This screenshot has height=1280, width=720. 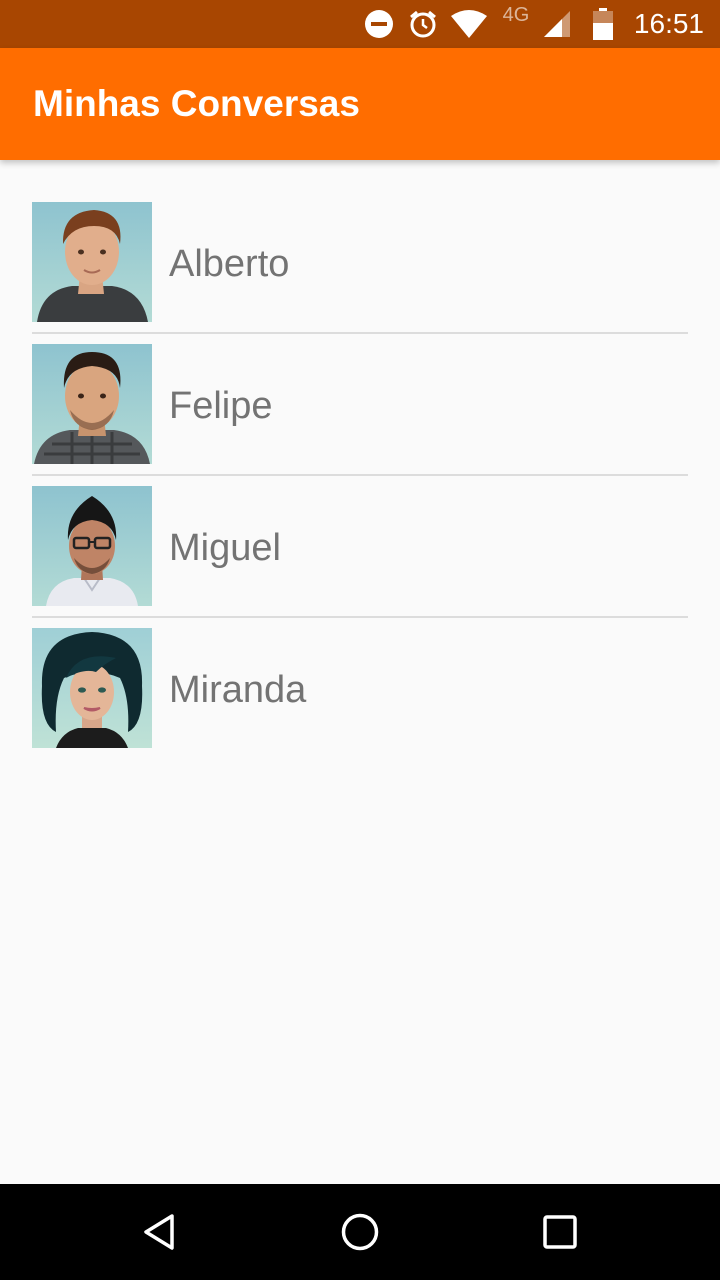 I want to click on recents-button, so click(x=560, y=1232).